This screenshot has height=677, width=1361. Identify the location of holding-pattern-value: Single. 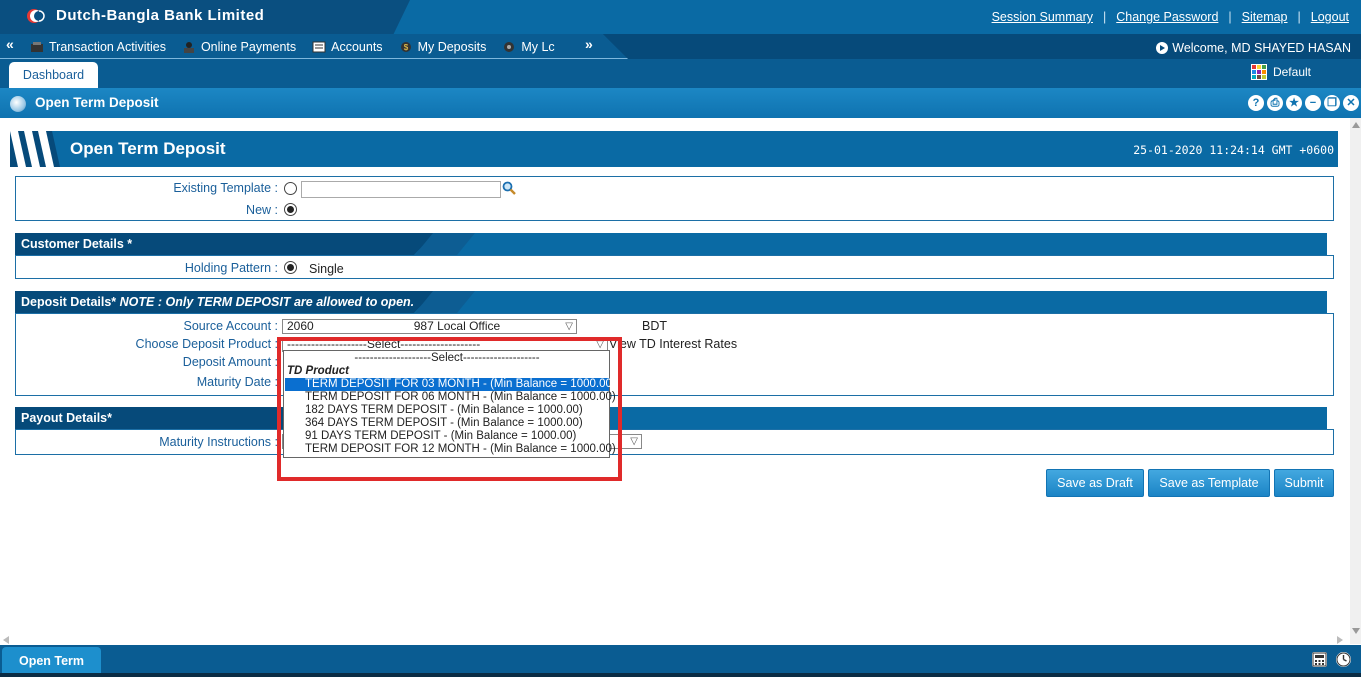
(326, 269).